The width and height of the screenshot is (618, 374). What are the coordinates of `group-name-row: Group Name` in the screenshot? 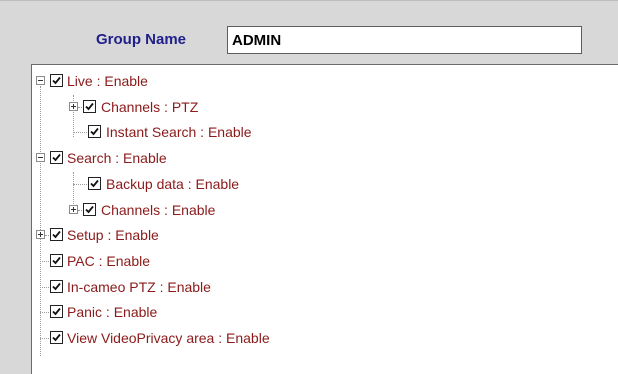 It's located at (309, 39).